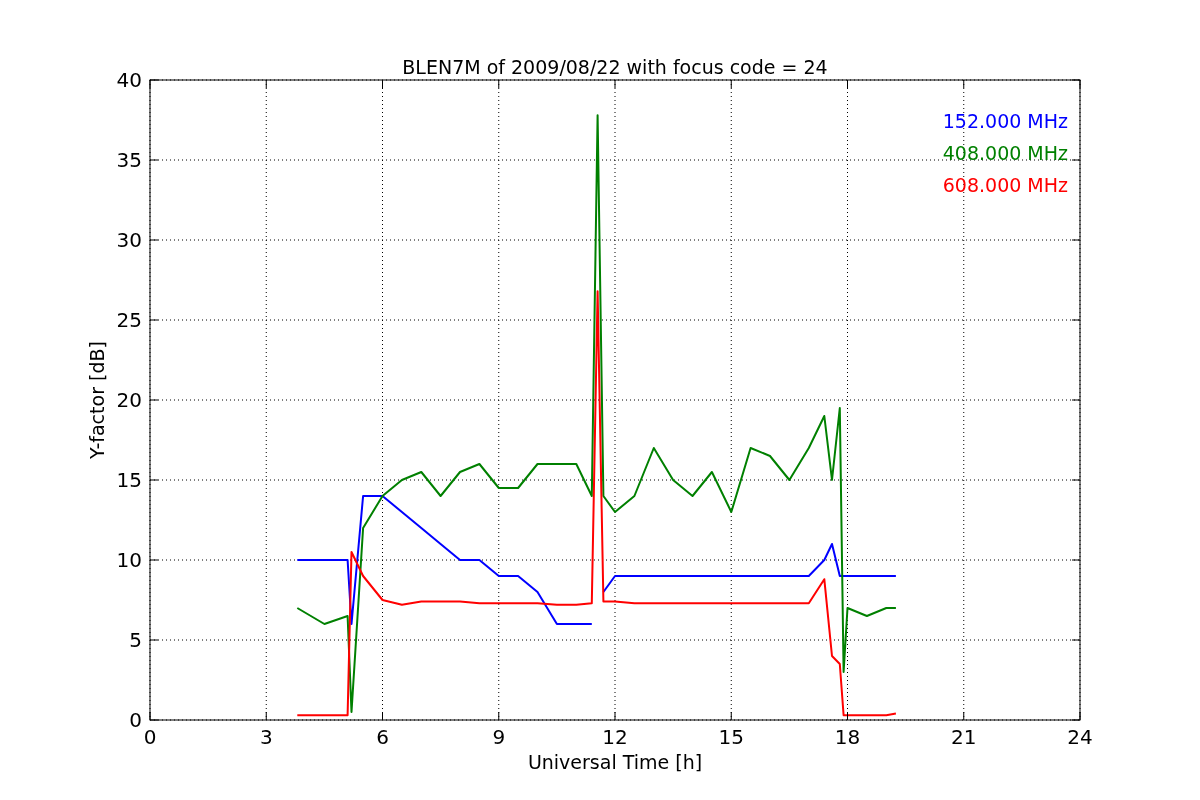 The image size is (1200, 800). Describe the element at coordinates (1005, 121) in the screenshot. I see `legend-label: 152.000 MHz` at that location.